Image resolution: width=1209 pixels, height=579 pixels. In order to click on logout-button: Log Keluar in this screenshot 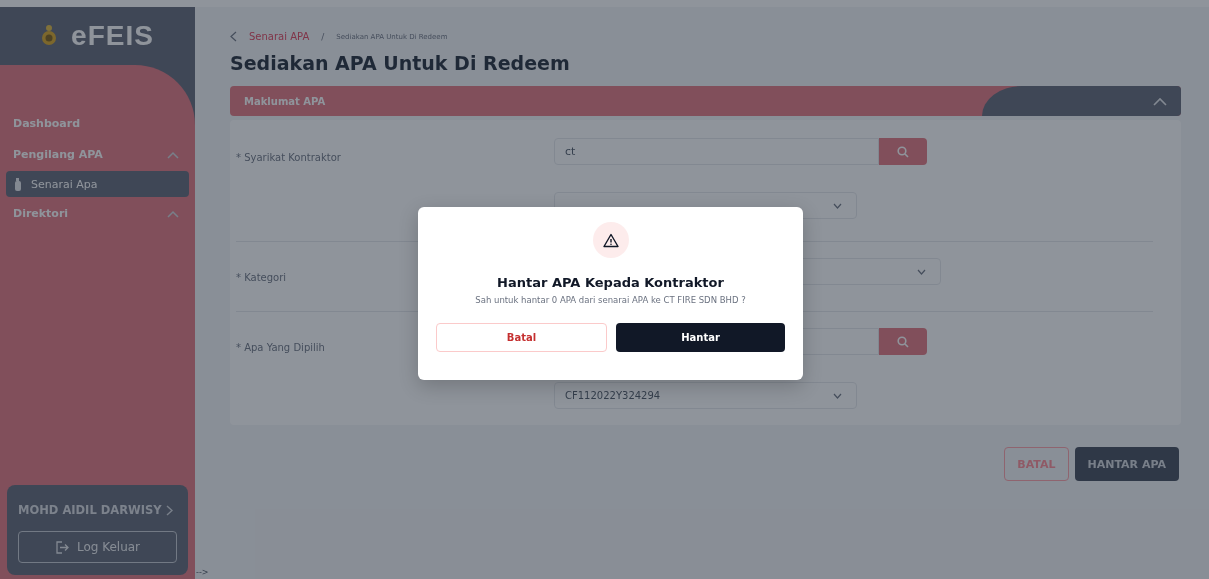, I will do `click(97, 547)`.